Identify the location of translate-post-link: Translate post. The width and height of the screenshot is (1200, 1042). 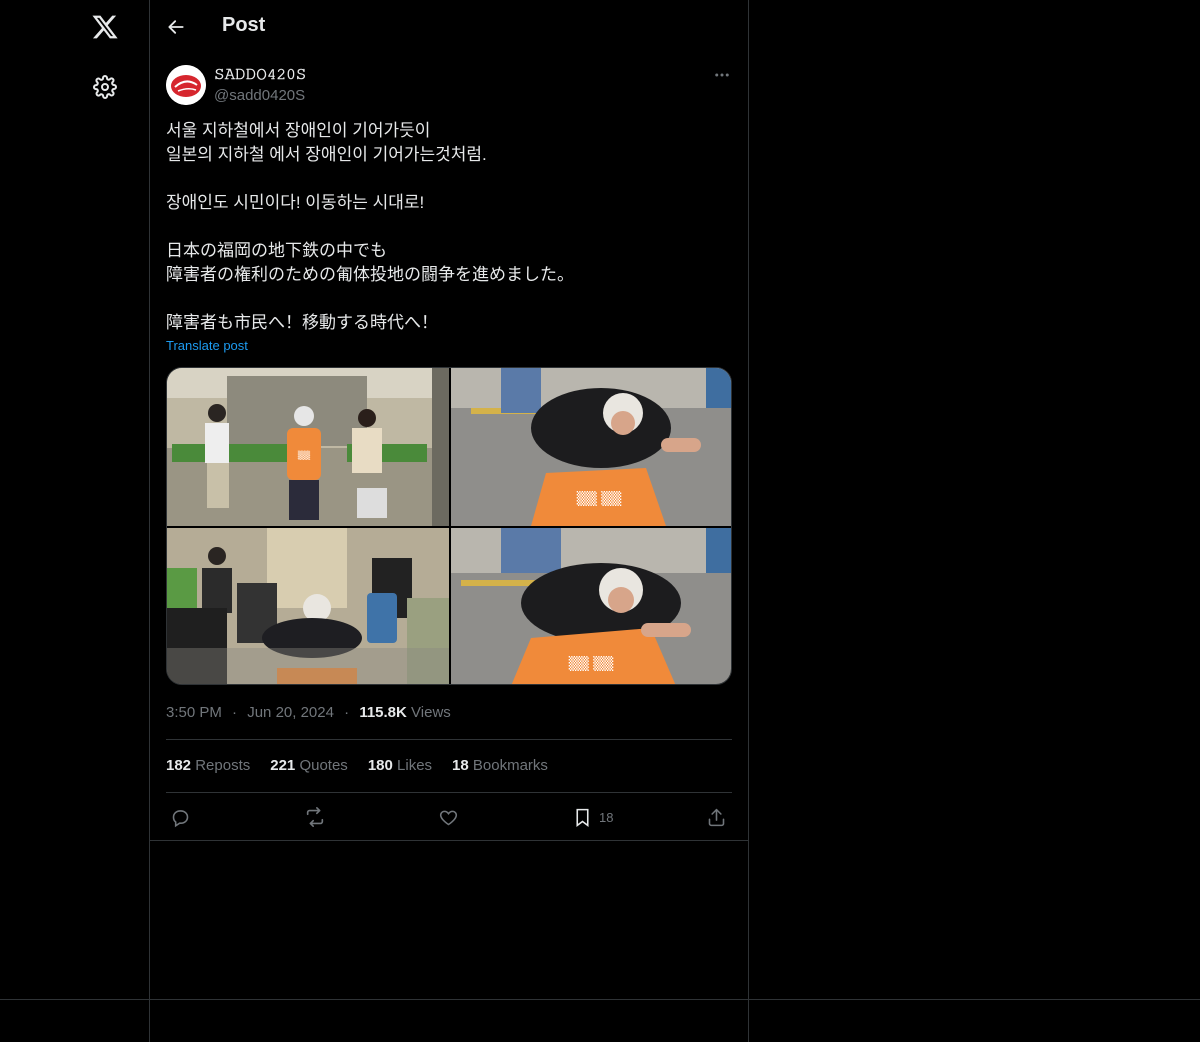
(207, 345).